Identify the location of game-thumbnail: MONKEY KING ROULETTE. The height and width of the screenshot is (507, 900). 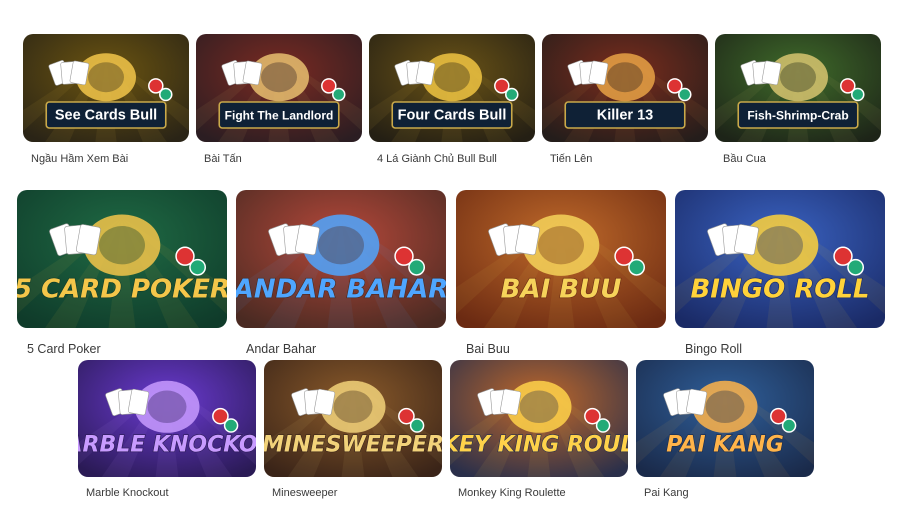
(539, 418).